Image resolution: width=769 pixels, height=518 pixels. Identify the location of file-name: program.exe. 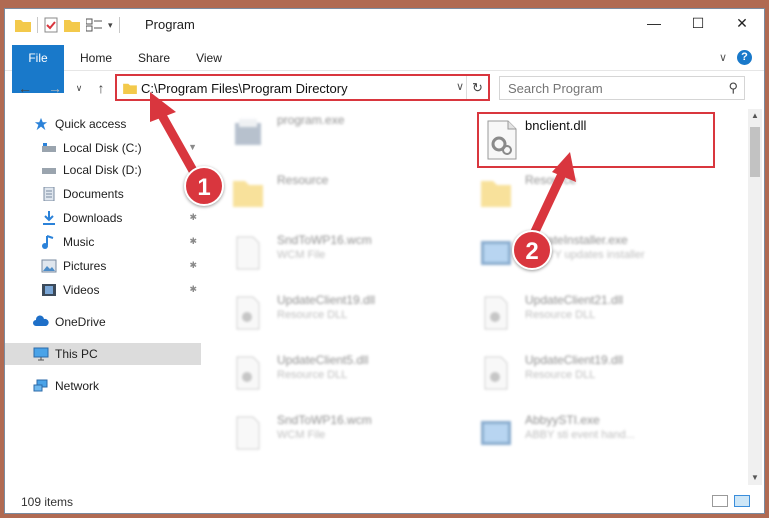
(311, 120).